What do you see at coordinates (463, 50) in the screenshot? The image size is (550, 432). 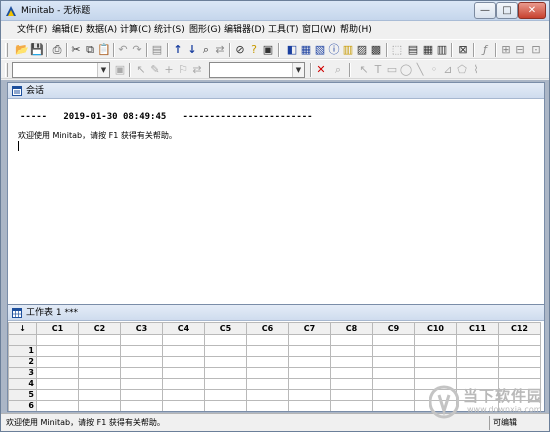 I see `delete-cells-icon: ⊠` at bounding box center [463, 50].